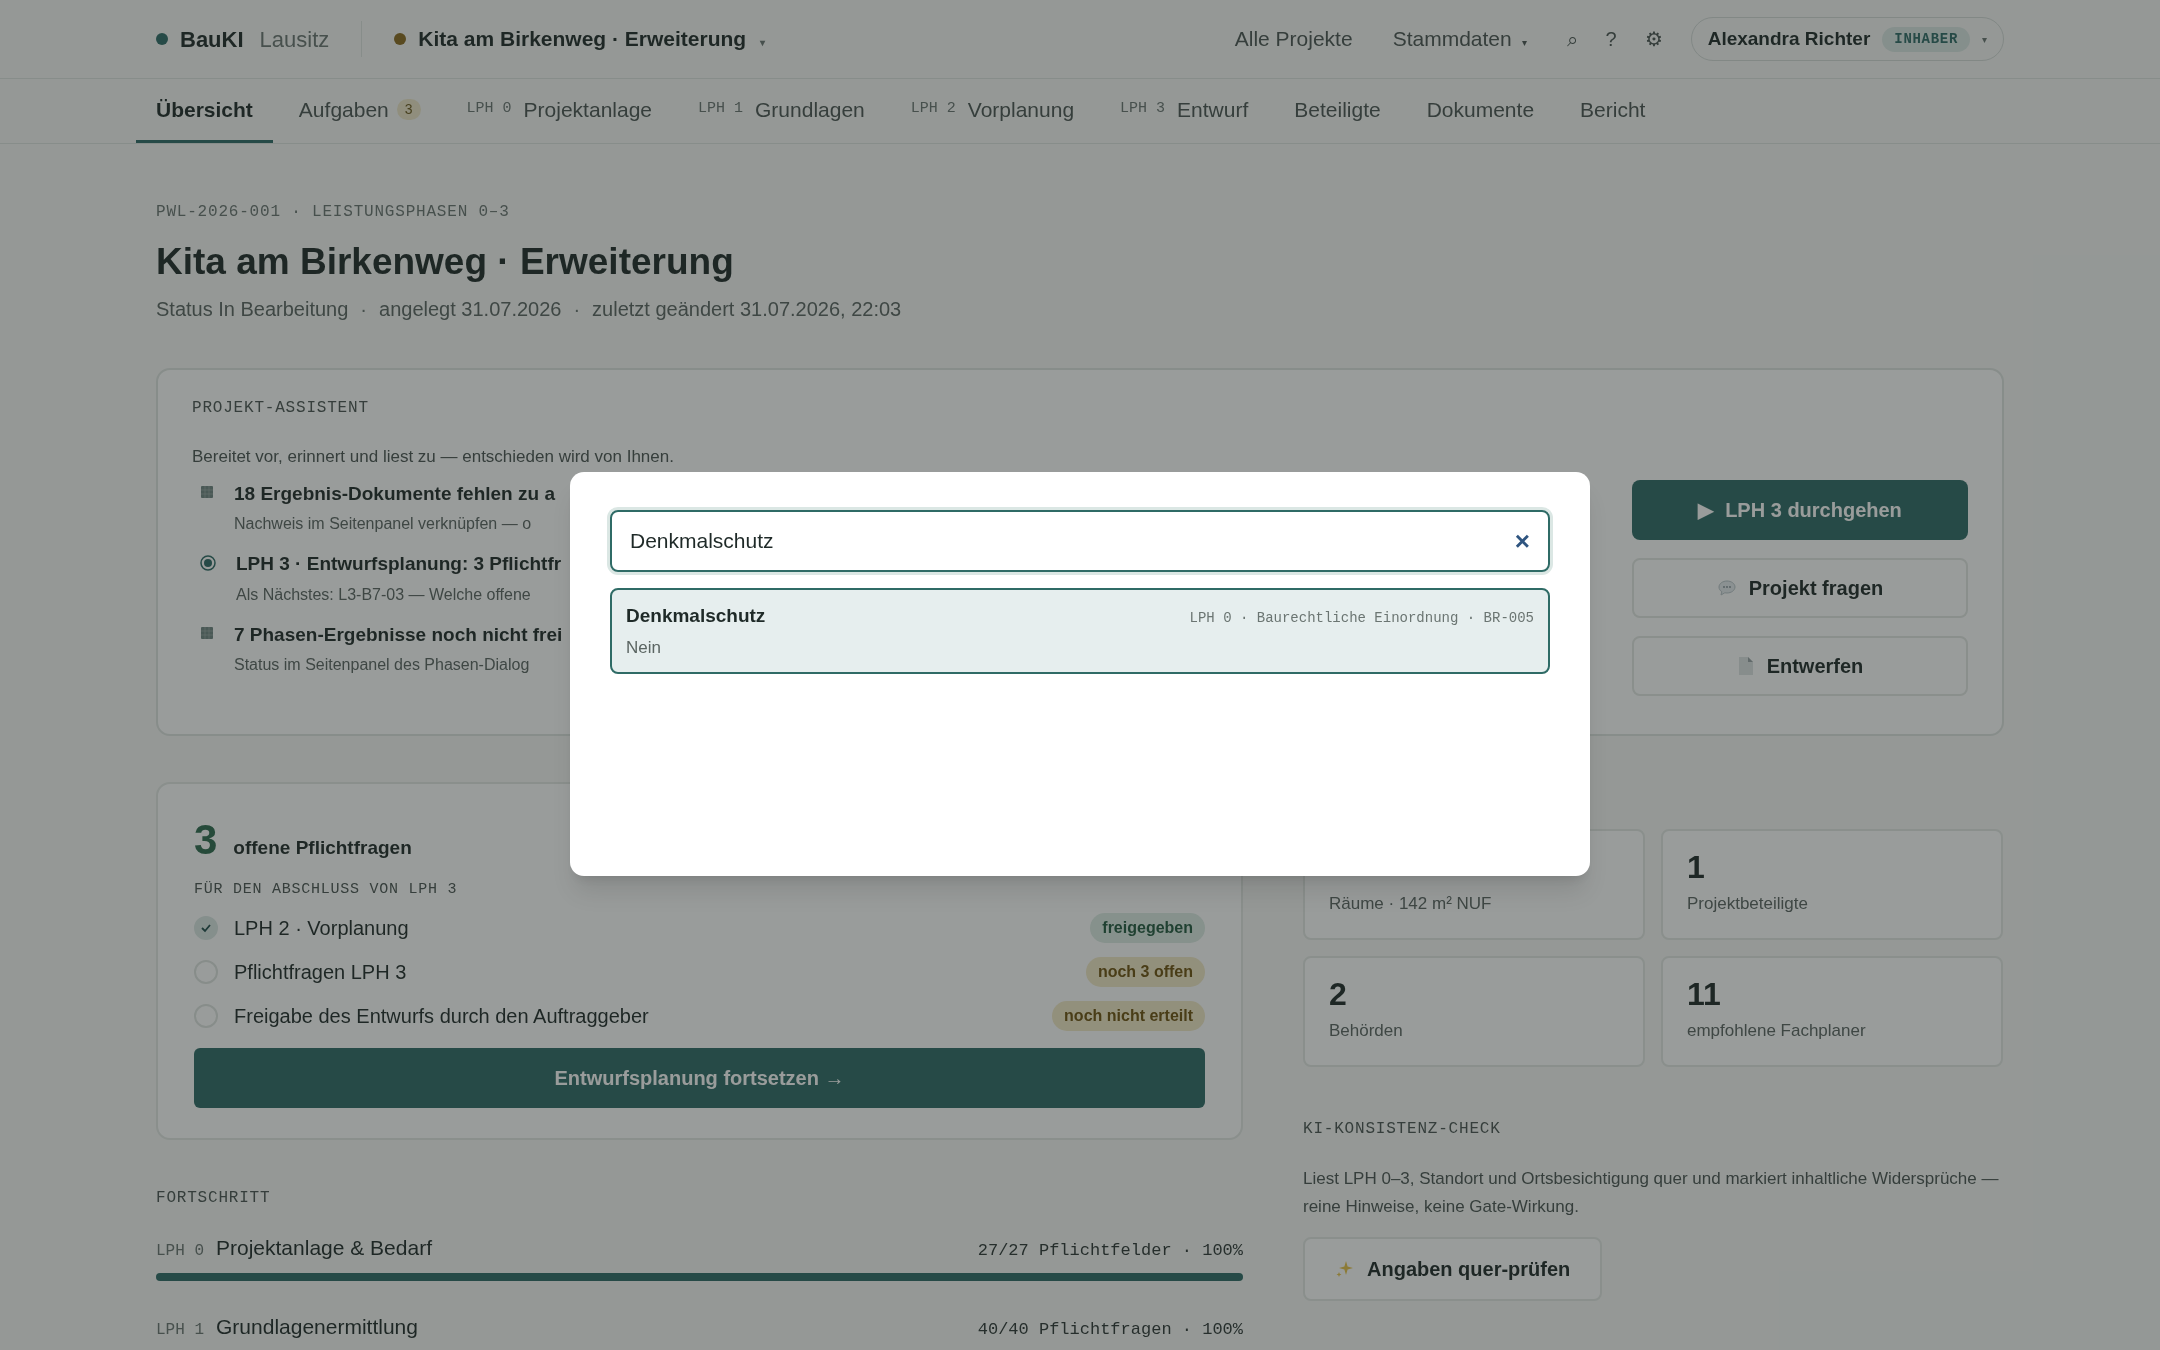 This screenshot has height=1350, width=2160. I want to click on count-badge: 3, so click(408, 109).